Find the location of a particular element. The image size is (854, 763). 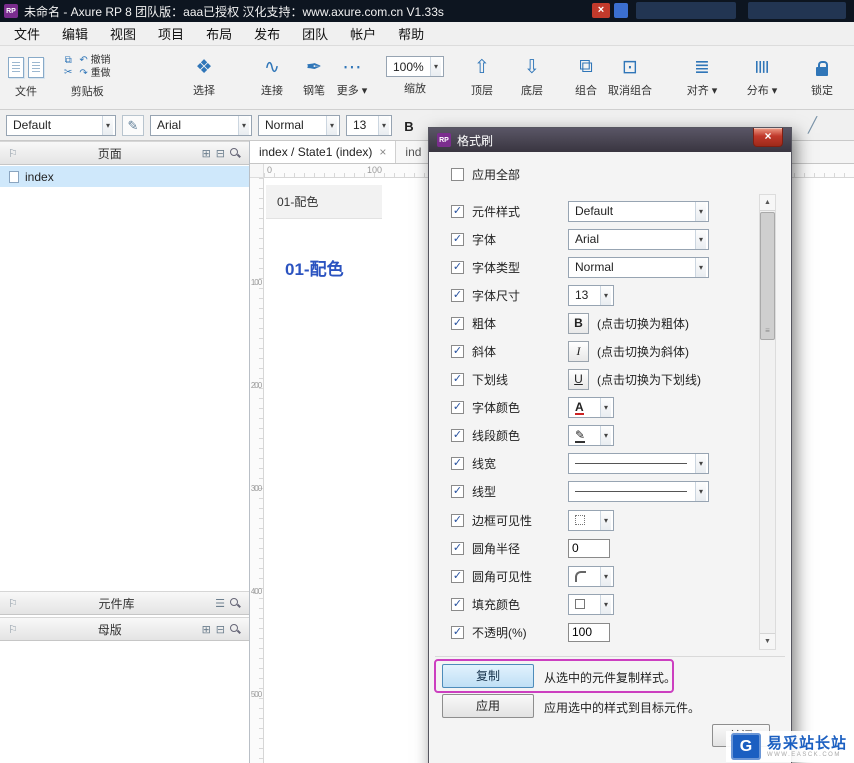

font-weight-select: Normal ▾ is located at coordinates (299, 125).